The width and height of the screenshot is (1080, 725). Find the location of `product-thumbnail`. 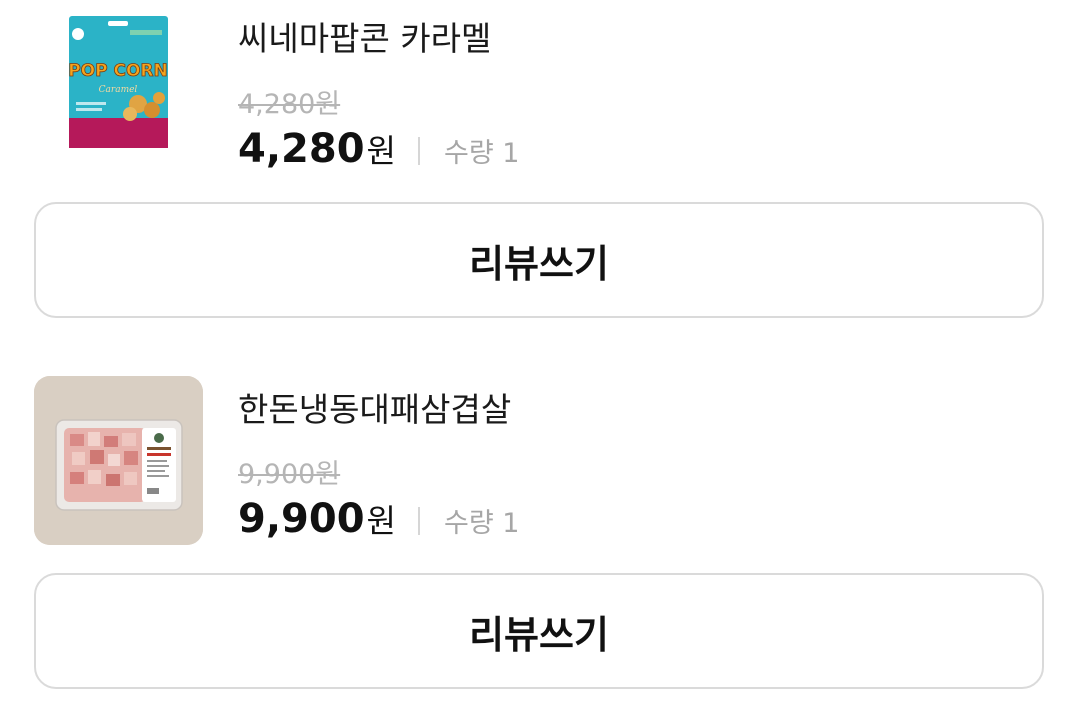

product-thumbnail is located at coordinates (118, 460).